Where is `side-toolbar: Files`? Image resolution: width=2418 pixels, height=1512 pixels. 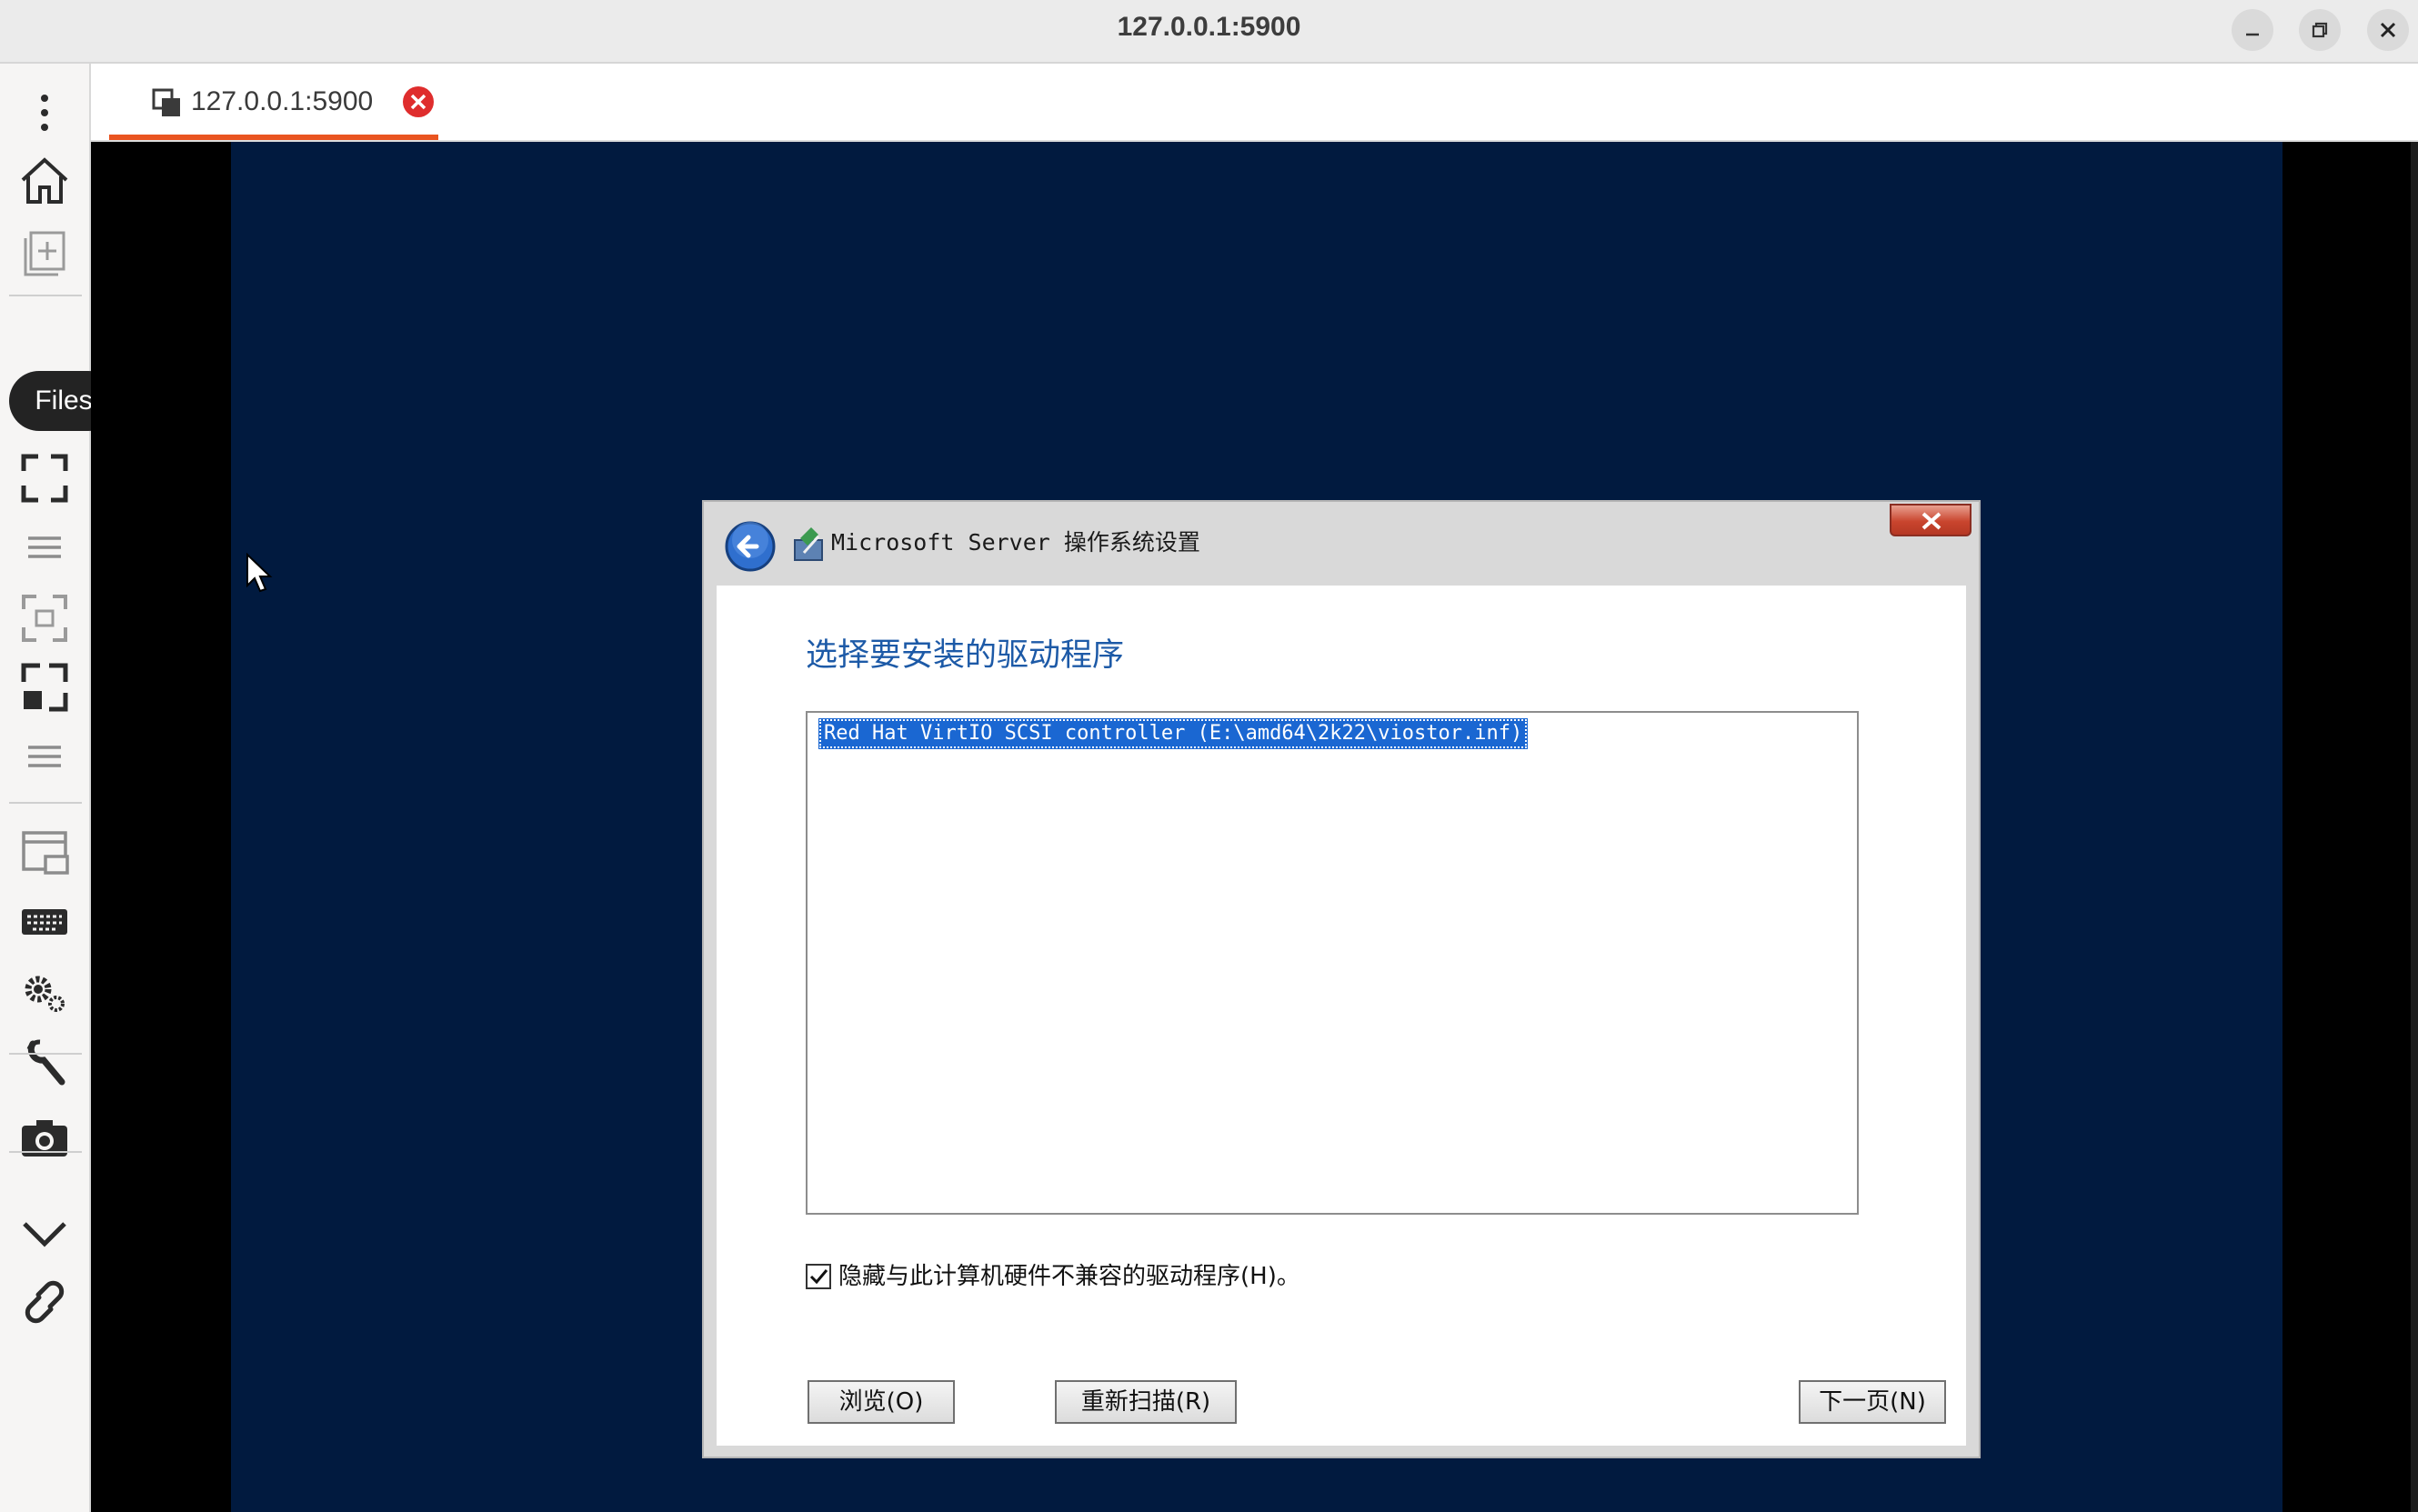 side-toolbar: Files is located at coordinates (59, 788).